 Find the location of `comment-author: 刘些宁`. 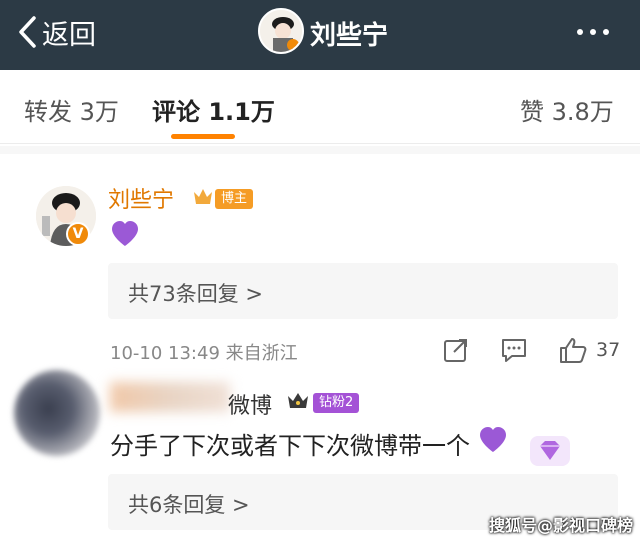

comment-author: 刘些宁 is located at coordinates (141, 198).